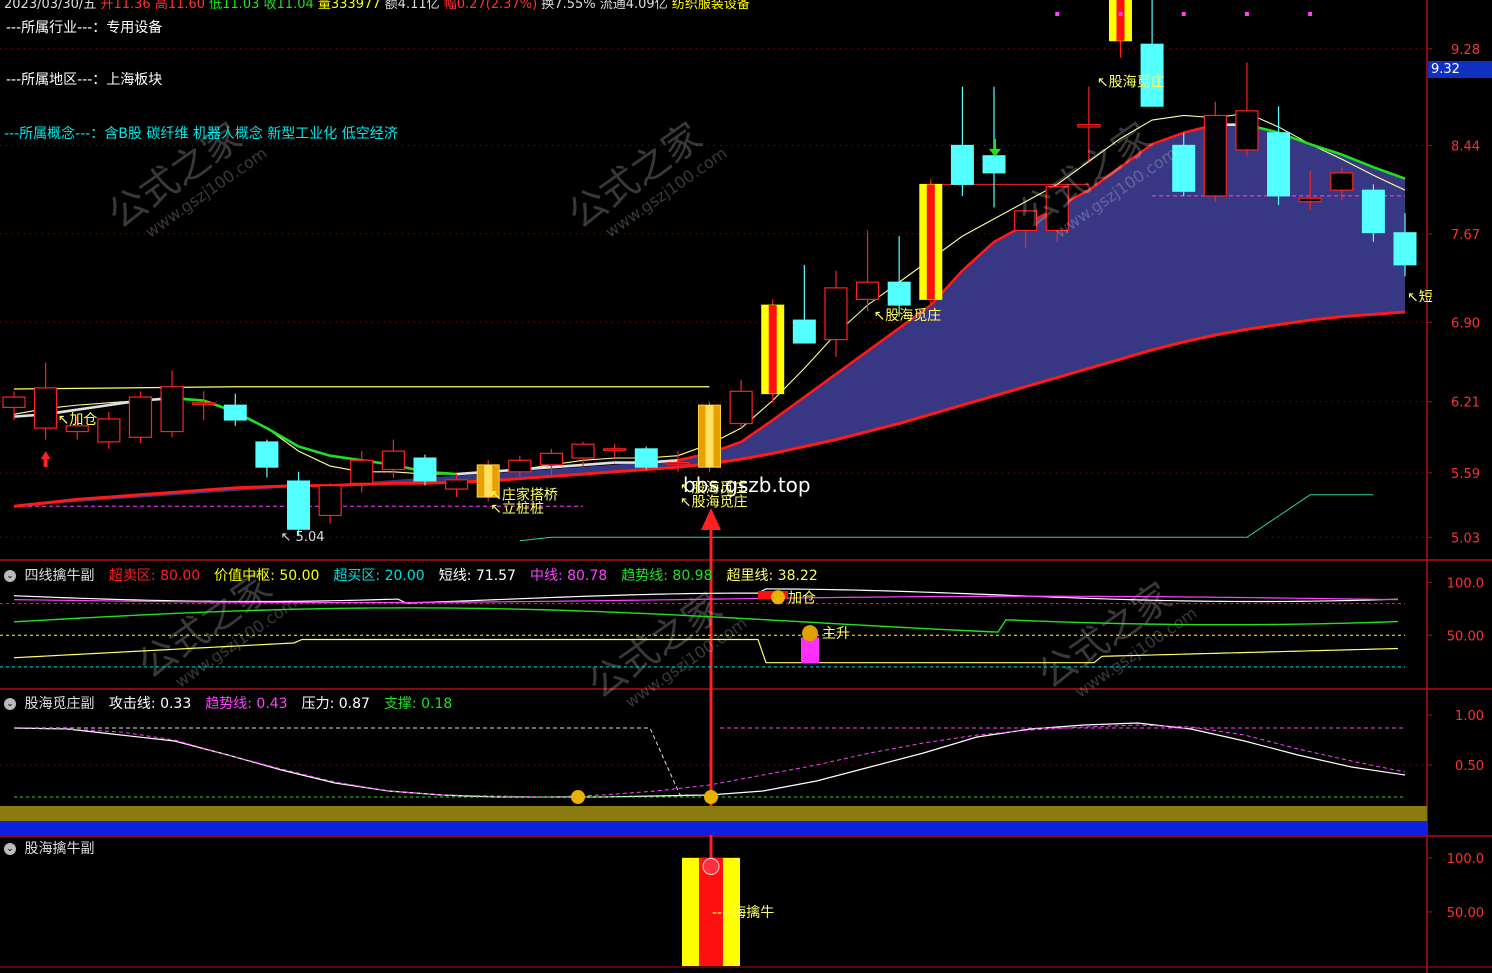  Describe the element at coordinates (743, 912) in the screenshot. I see `qinniu-signal-label: ----海擒牛` at that location.